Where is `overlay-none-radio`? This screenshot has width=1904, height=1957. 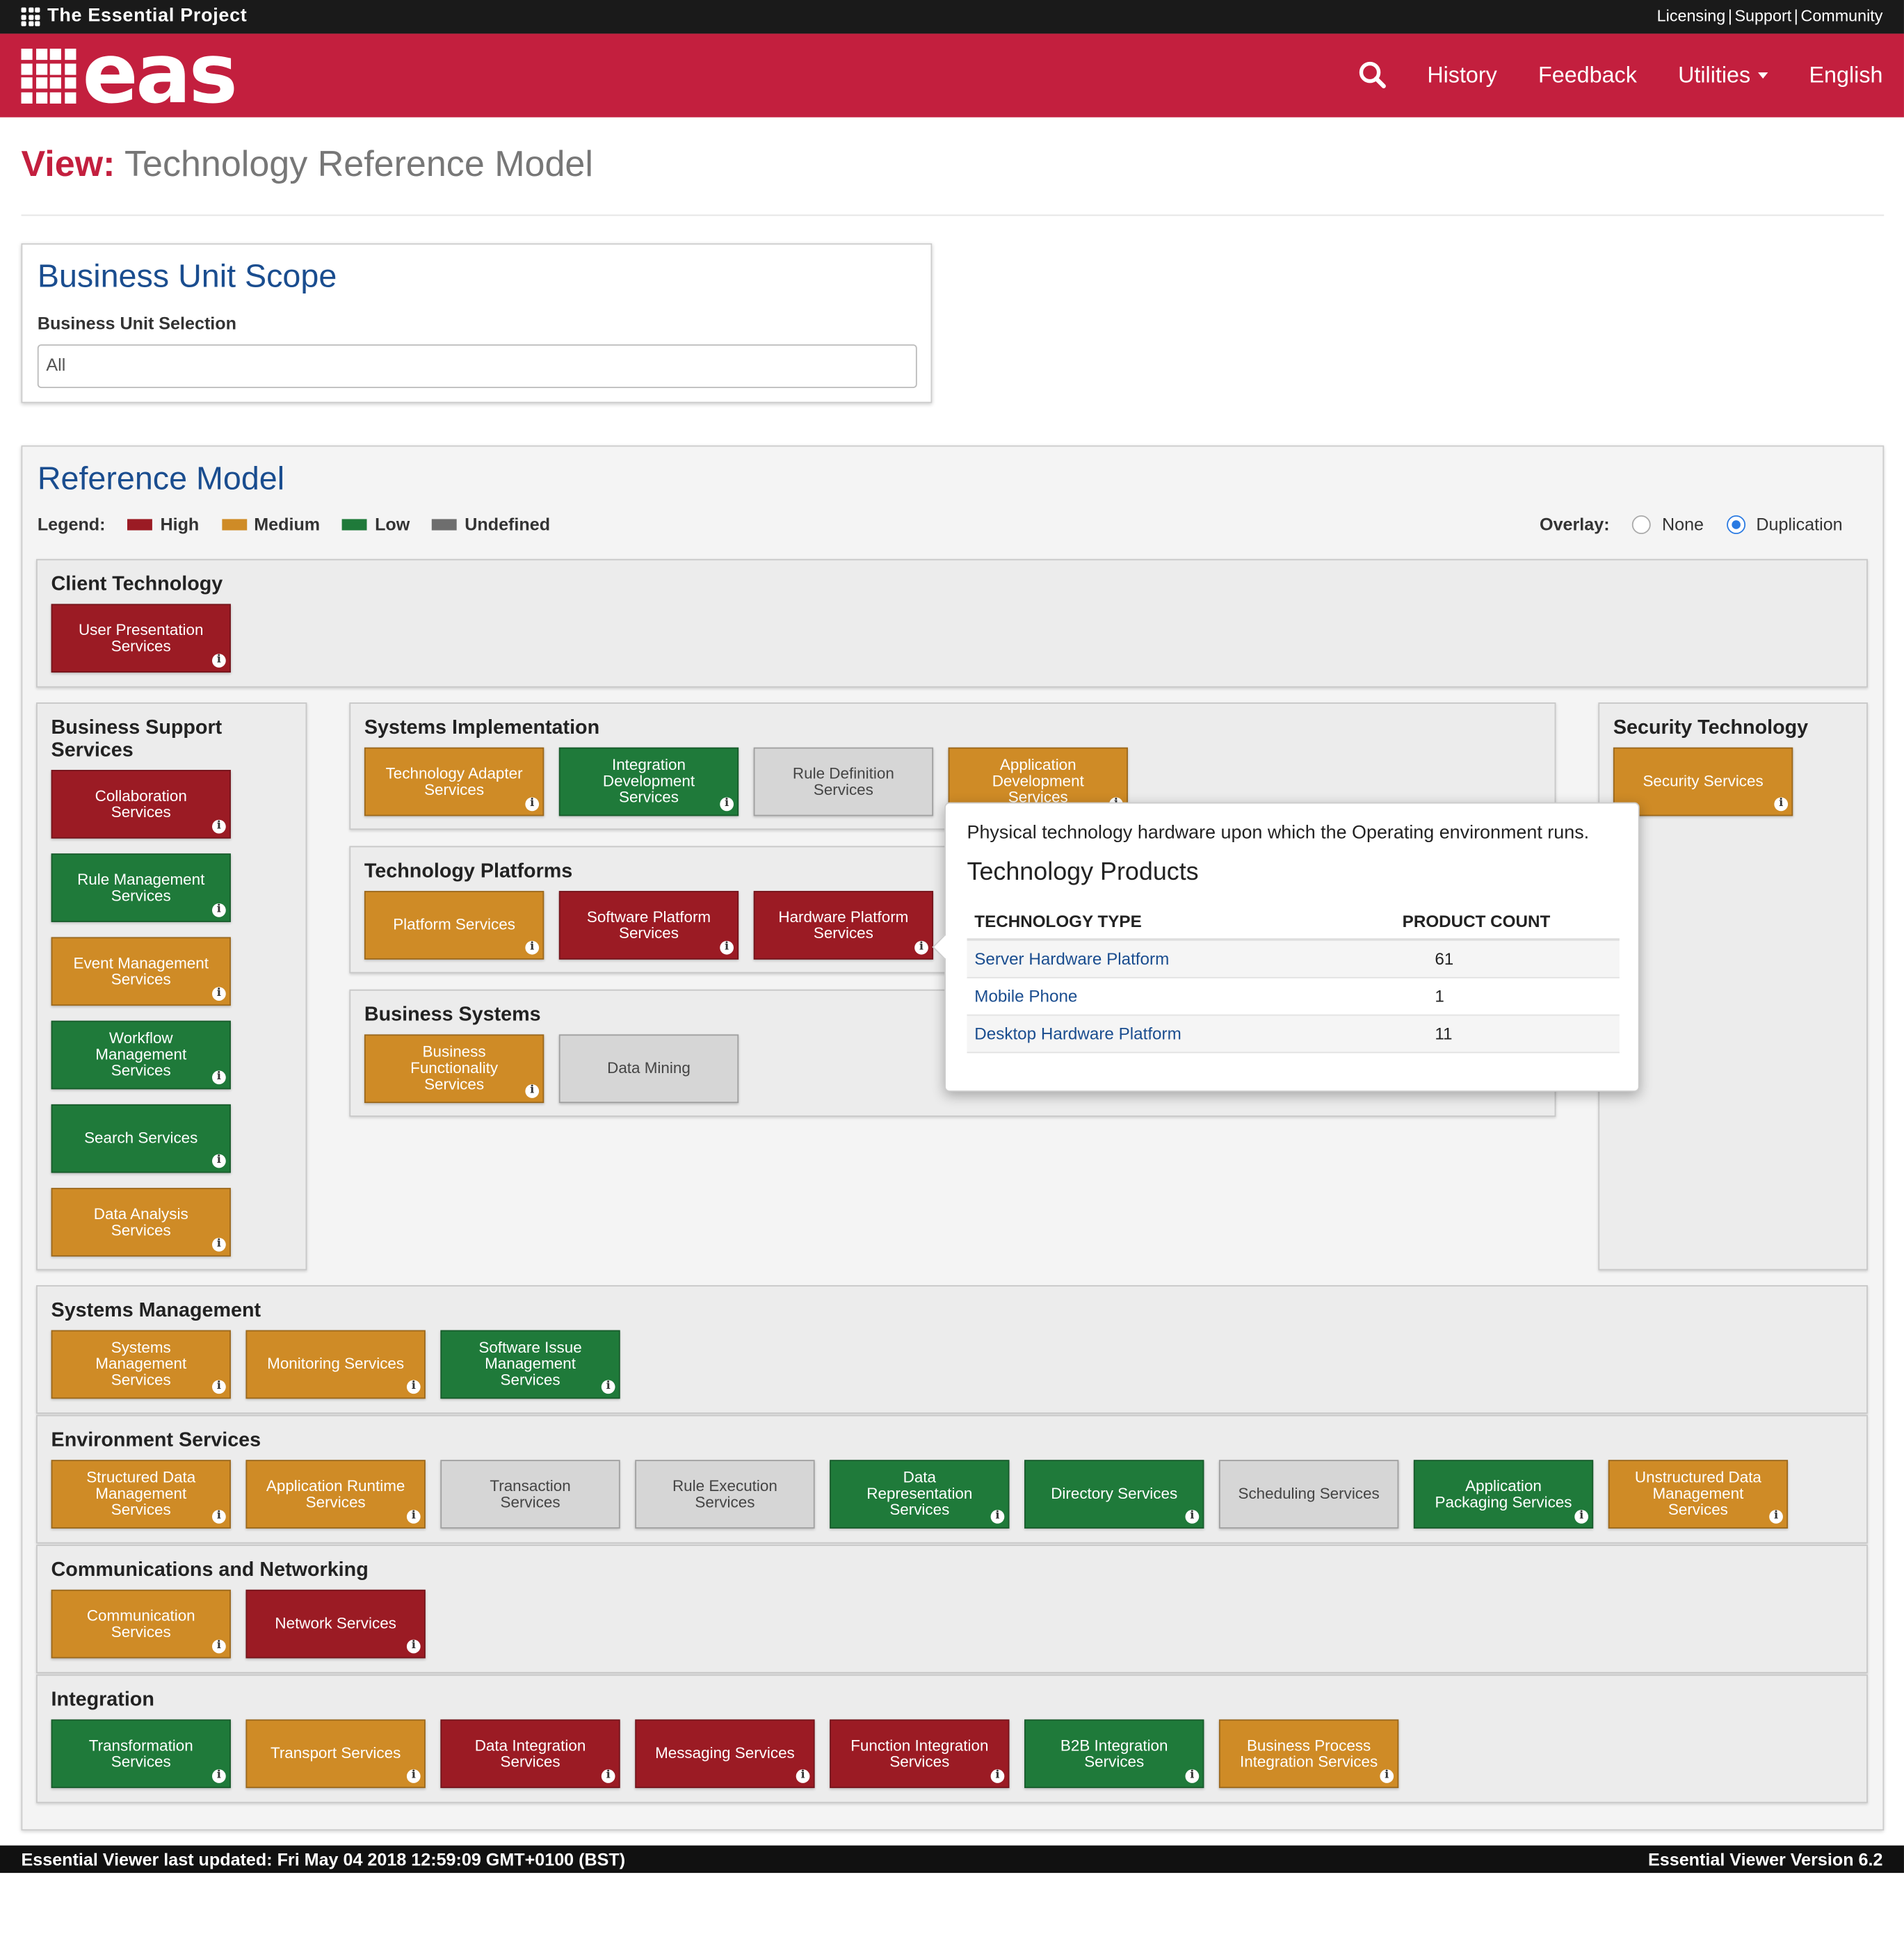
overlay-none-radio is located at coordinates (1641, 524).